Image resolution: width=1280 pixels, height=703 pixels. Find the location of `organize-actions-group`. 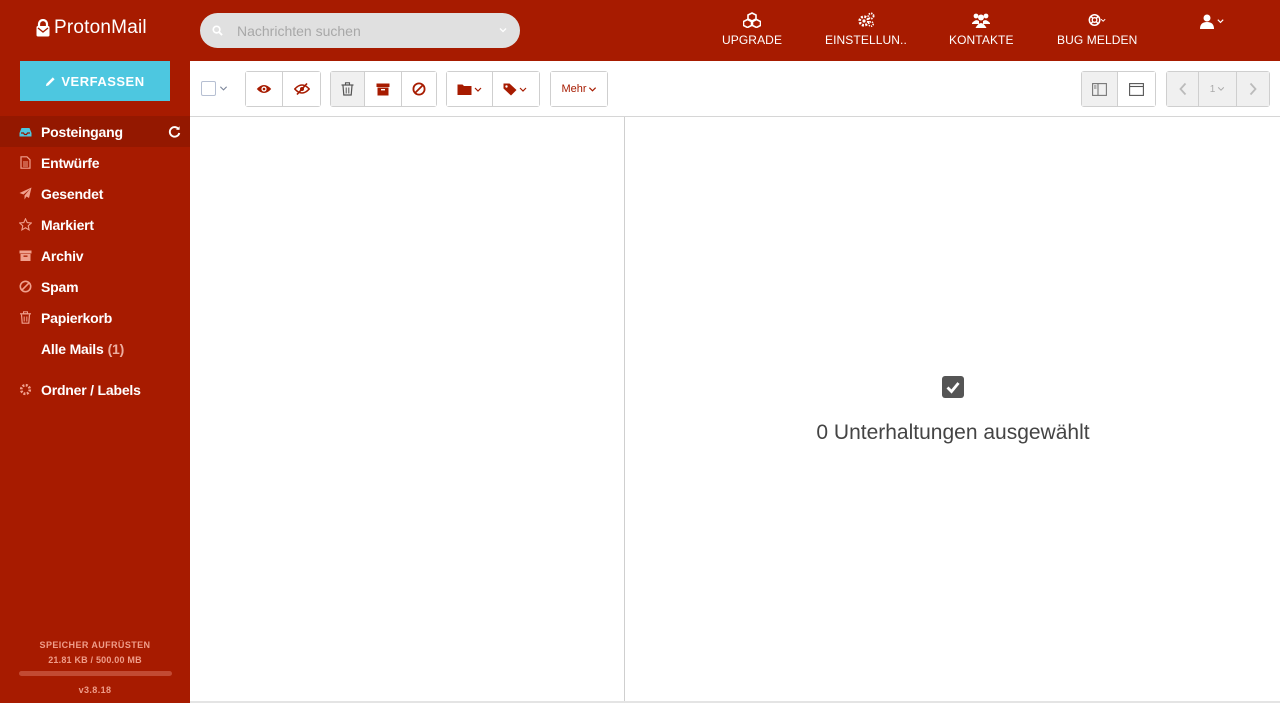

organize-actions-group is located at coordinates (493, 89).